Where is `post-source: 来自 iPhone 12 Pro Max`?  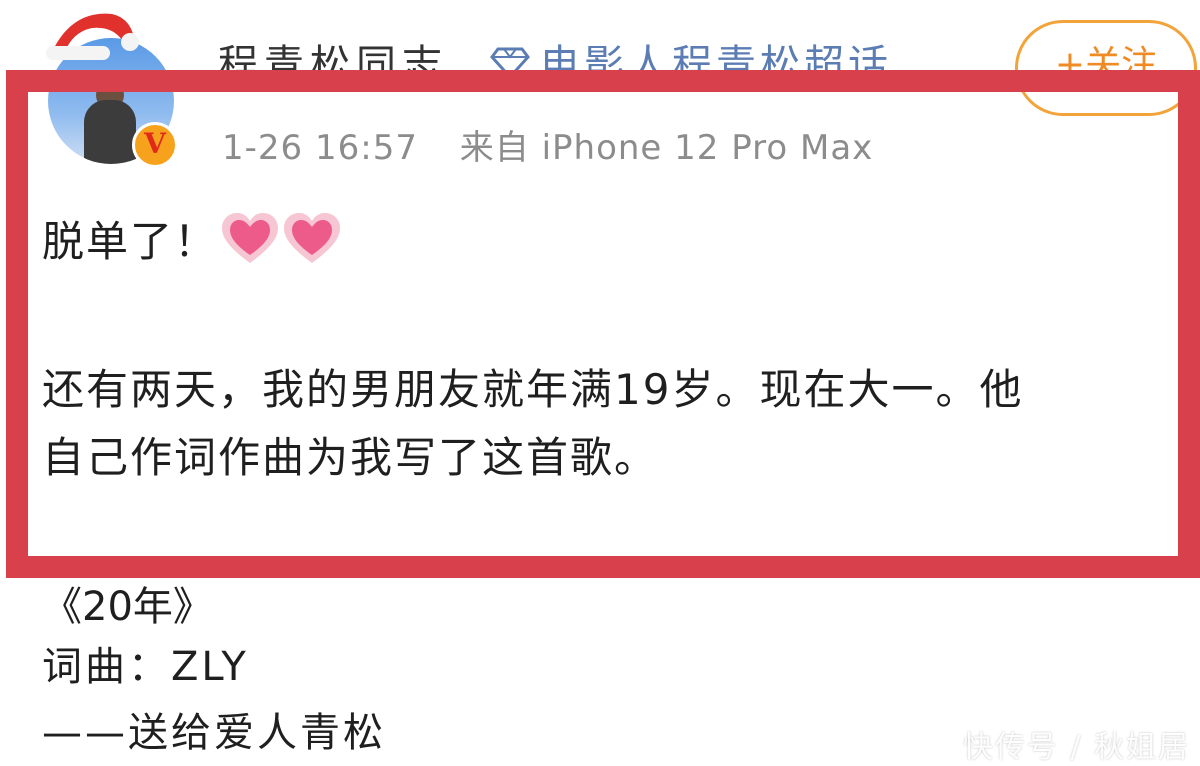
post-source: 来自 iPhone 12 Pro Max is located at coordinates (666, 148).